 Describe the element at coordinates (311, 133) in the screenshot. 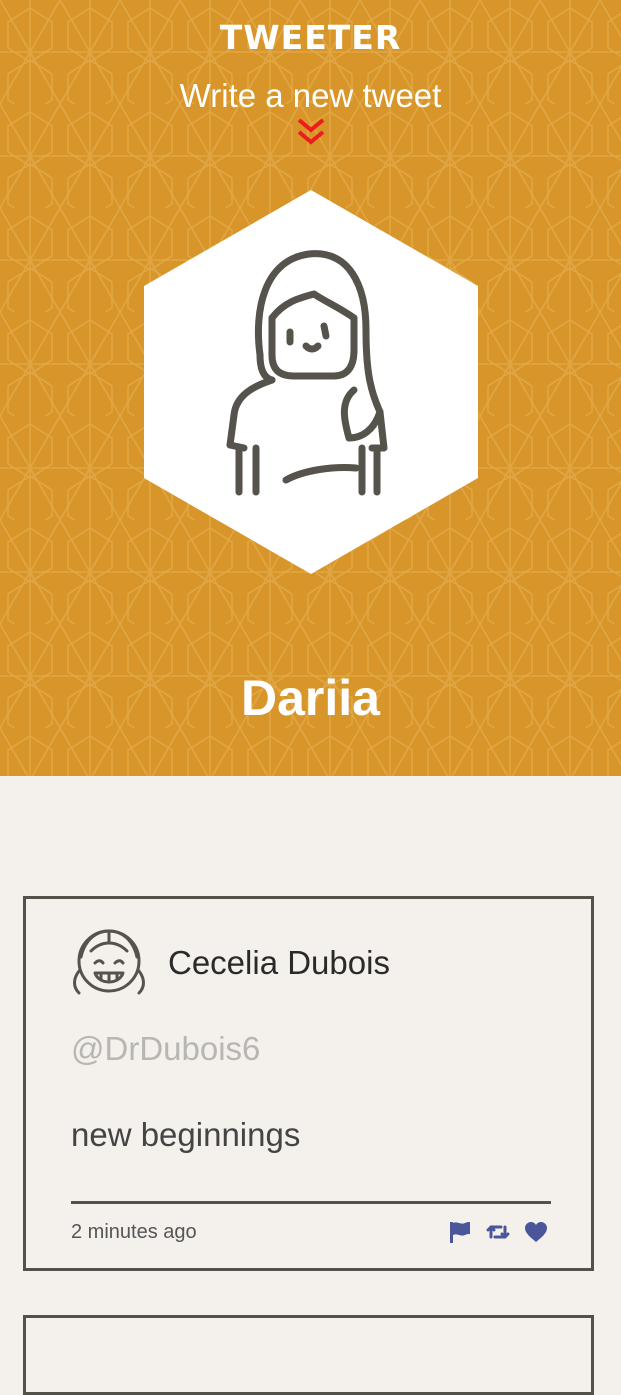

I see `double-chevron-down-icon` at that location.